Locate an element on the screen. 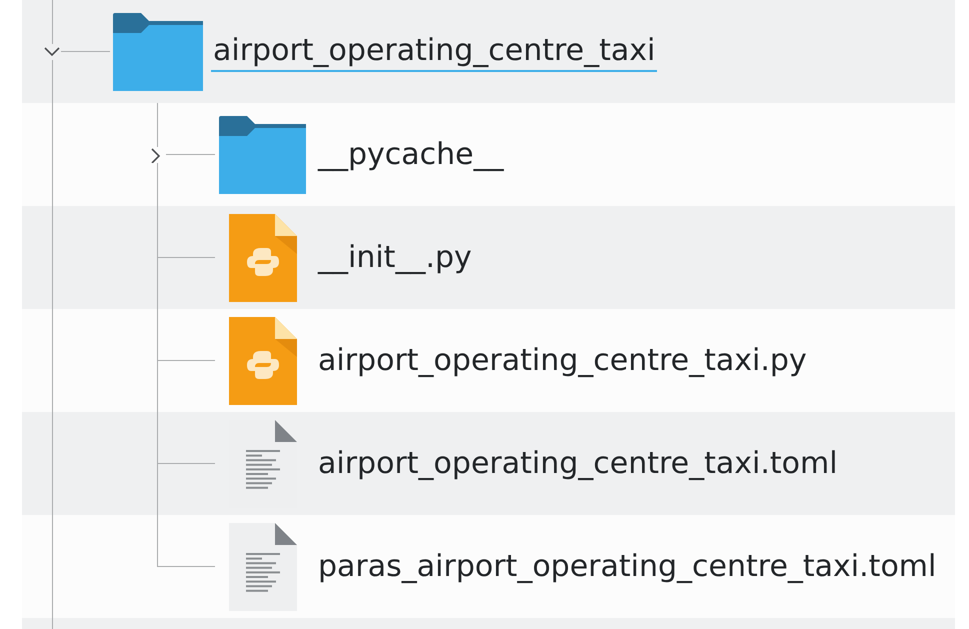  text-file-icon is located at coordinates (262, 566).